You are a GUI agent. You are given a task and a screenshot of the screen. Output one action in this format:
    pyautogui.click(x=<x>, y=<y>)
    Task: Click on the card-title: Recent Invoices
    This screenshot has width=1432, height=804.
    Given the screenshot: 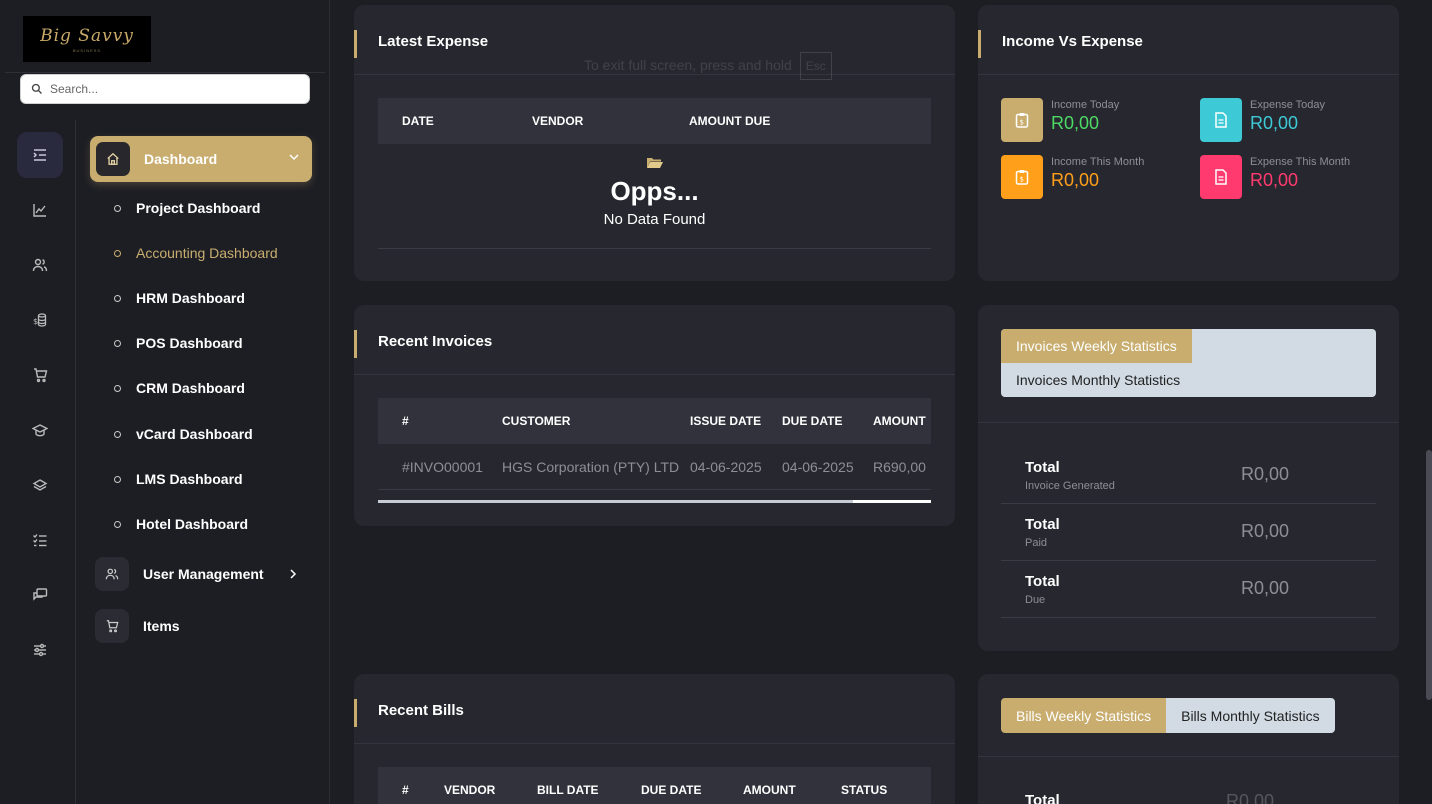 What is the action you would take?
    pyautogui.click(x=435, y=341)
    